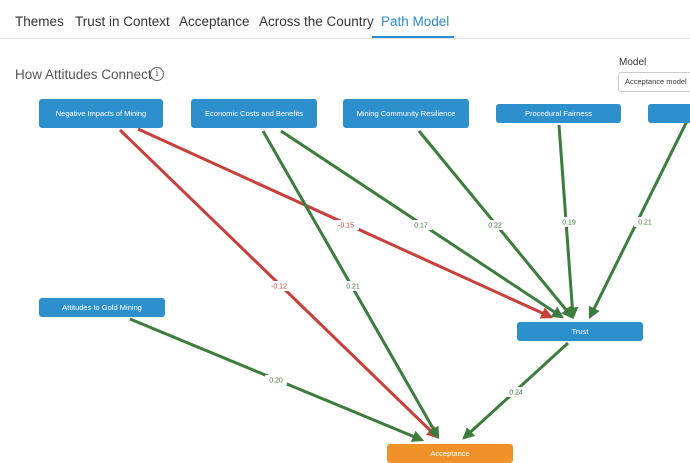  Describe the element at coordinates (421, 226) in the screenshot. I see `path-coefficient-label: 0.17` at that location.